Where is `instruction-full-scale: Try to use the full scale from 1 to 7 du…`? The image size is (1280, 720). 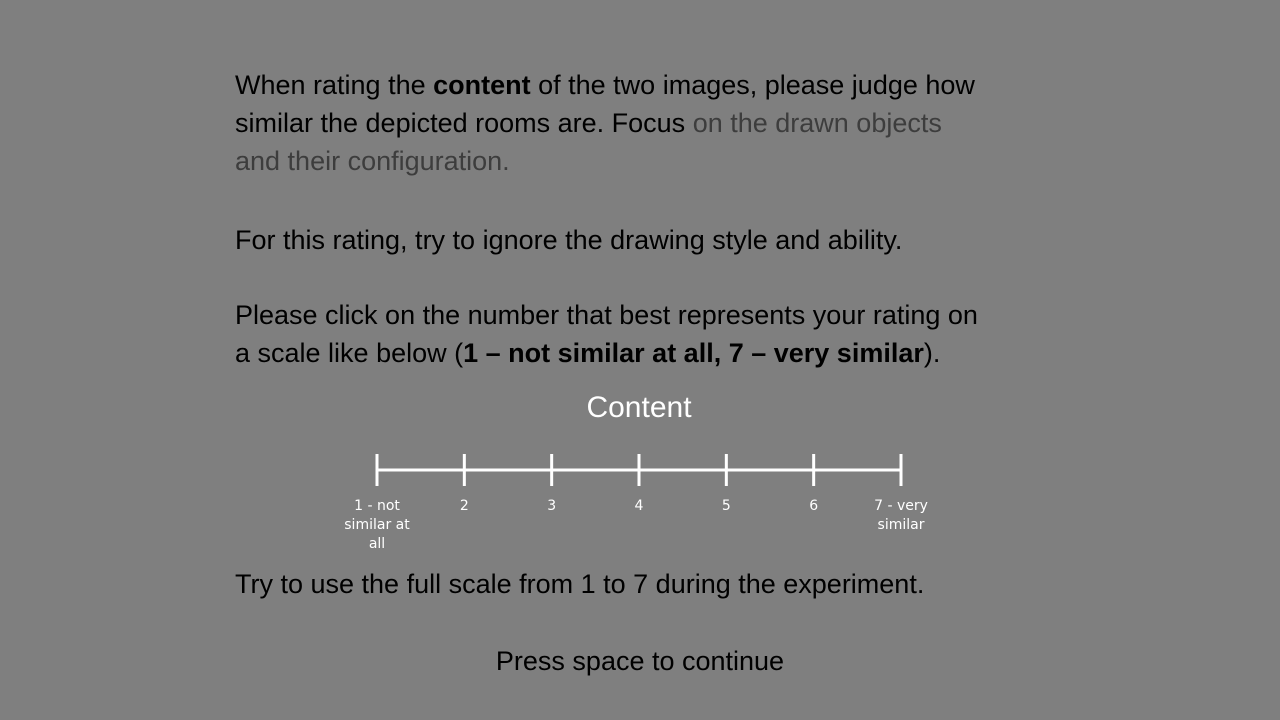 instruction-full-scale: Try to use the full scale from 1 to 7 du… is located at coordinates (580, 584).